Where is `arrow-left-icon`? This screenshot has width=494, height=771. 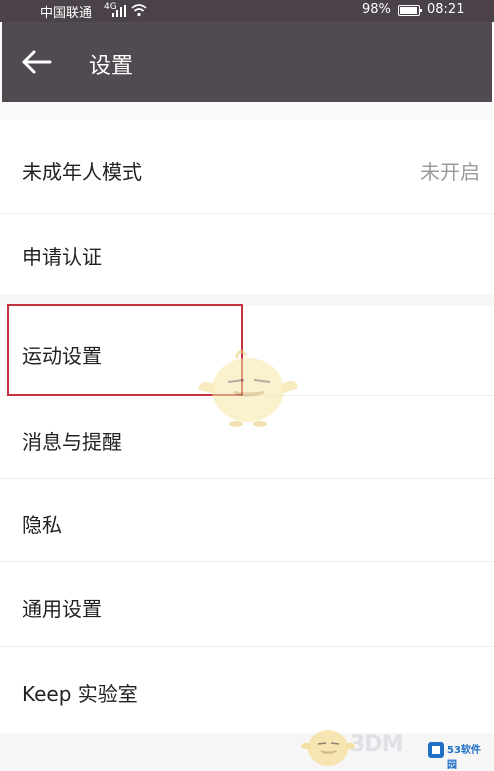
arrow-left-icon is located at coordinates (37, 62).